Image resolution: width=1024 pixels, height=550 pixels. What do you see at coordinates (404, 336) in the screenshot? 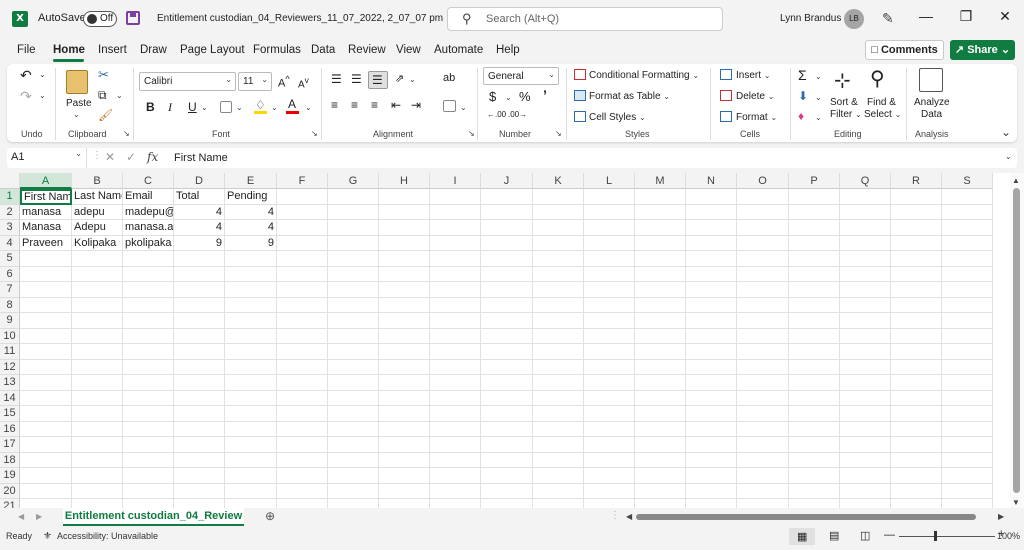
I see `cell-h10` at bounding box center [404, 336].